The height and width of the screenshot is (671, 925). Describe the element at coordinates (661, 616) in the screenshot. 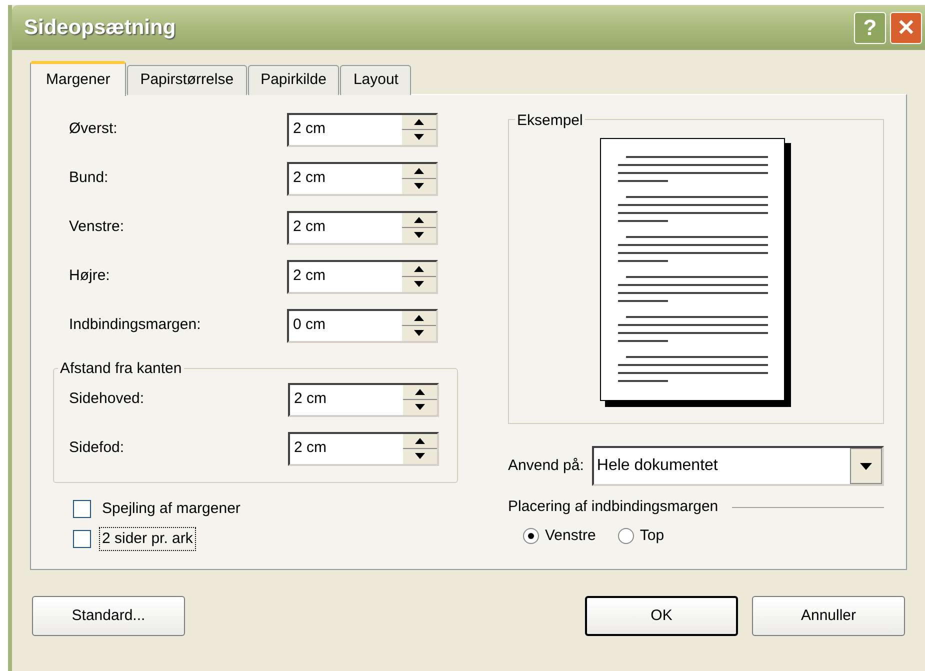

I see `dialog-button: OK` at that location.